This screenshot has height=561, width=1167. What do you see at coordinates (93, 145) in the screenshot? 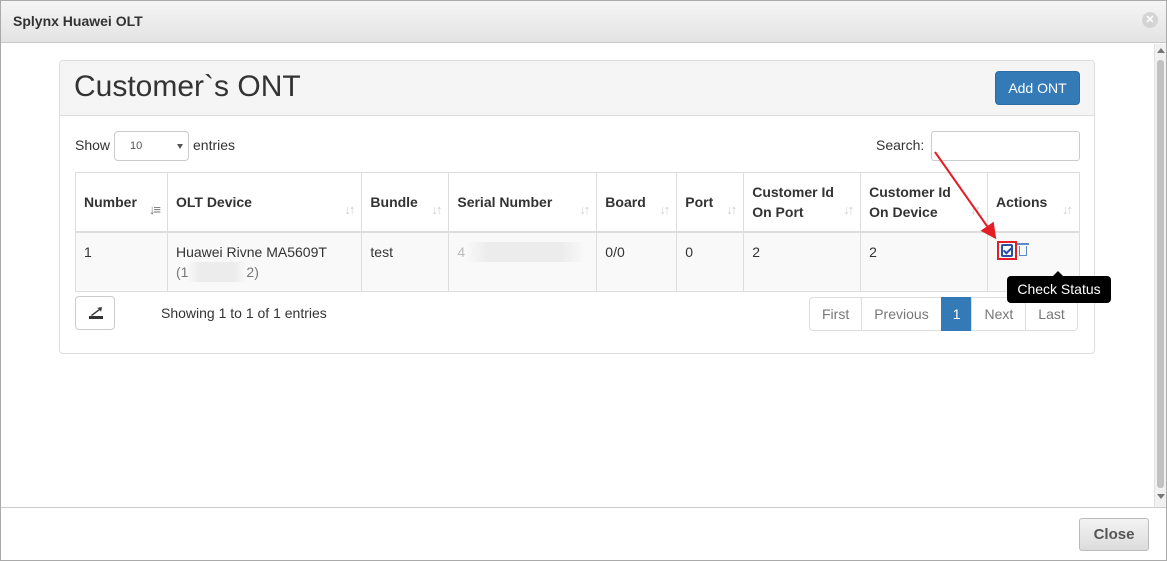
I see `show-label: Show` at bounding box center [93, 145].